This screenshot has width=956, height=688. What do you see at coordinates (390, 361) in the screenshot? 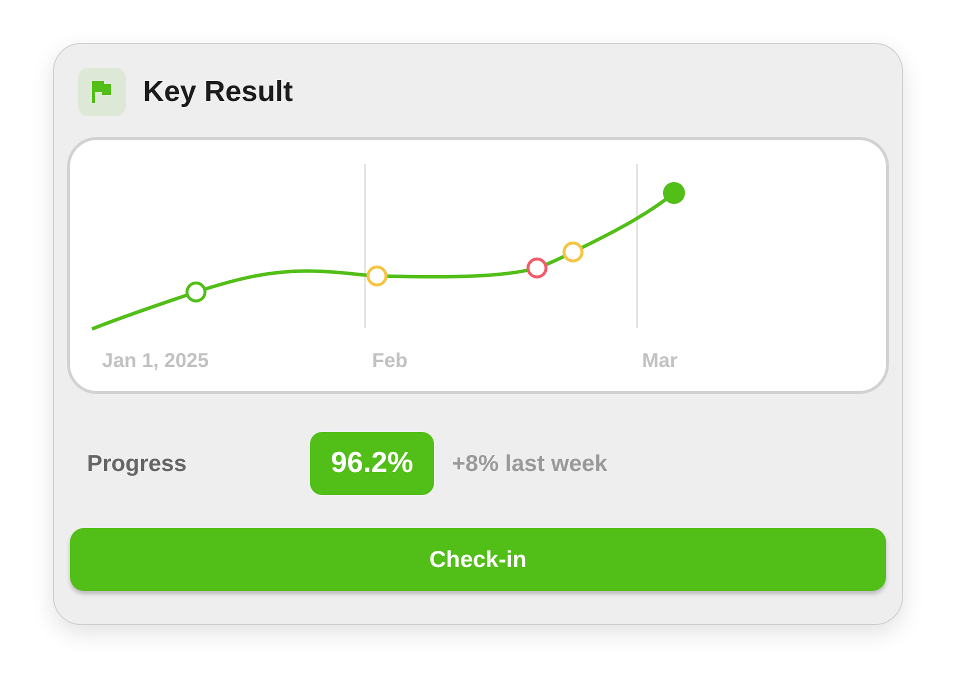
I see `axis-label: Feb` at bounding box center [390, 361].